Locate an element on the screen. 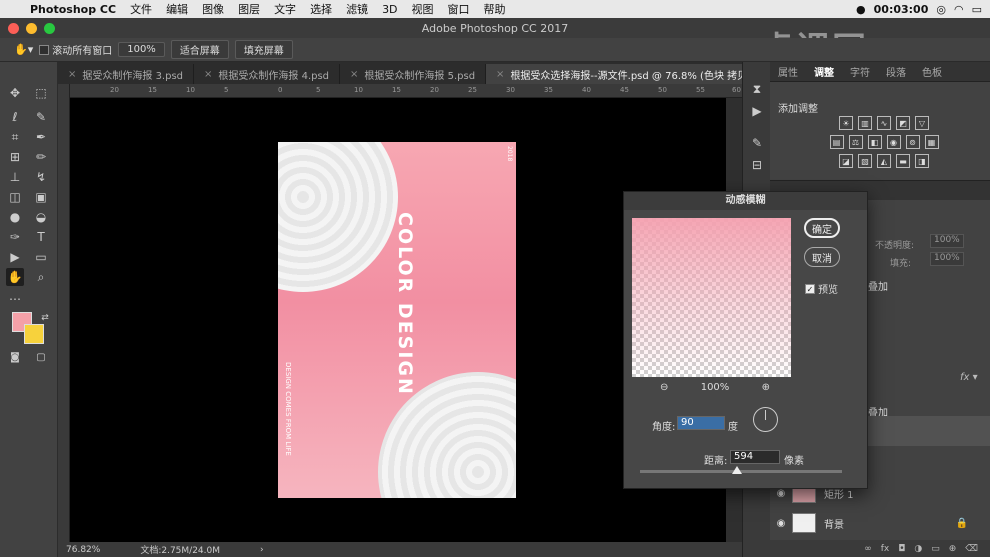 The height and width of the screenshot is (557, 990). channel-mixer-icon: ⊚ is located at coordinates (912, 142).